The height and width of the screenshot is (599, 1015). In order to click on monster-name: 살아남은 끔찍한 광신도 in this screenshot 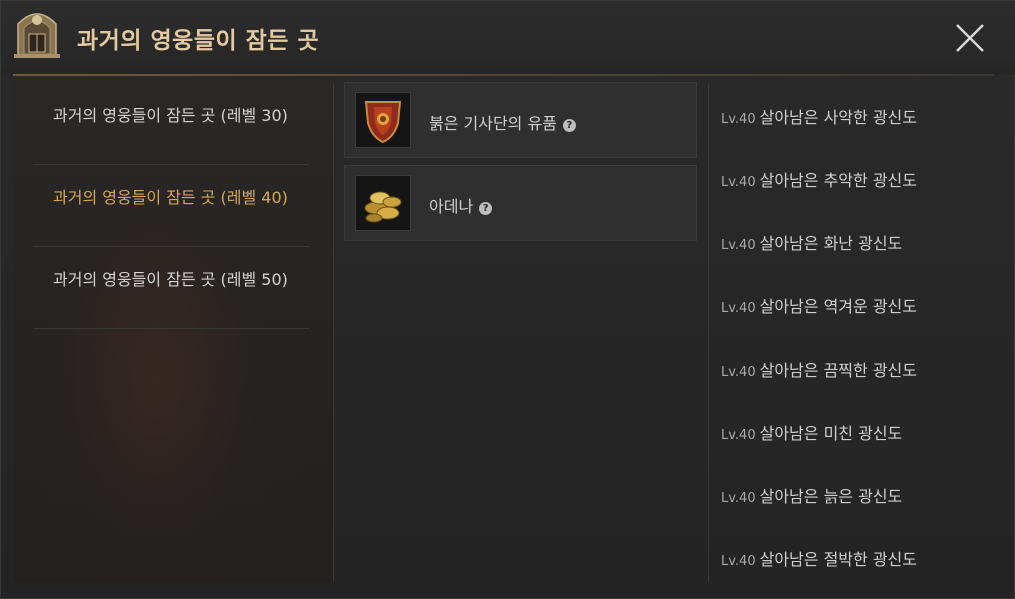, I will do `click(838, 370)`.